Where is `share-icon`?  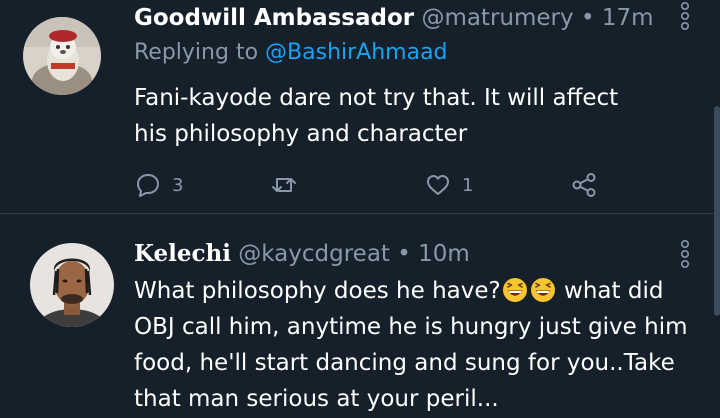
share-icon is located at coordinates (584, 185).